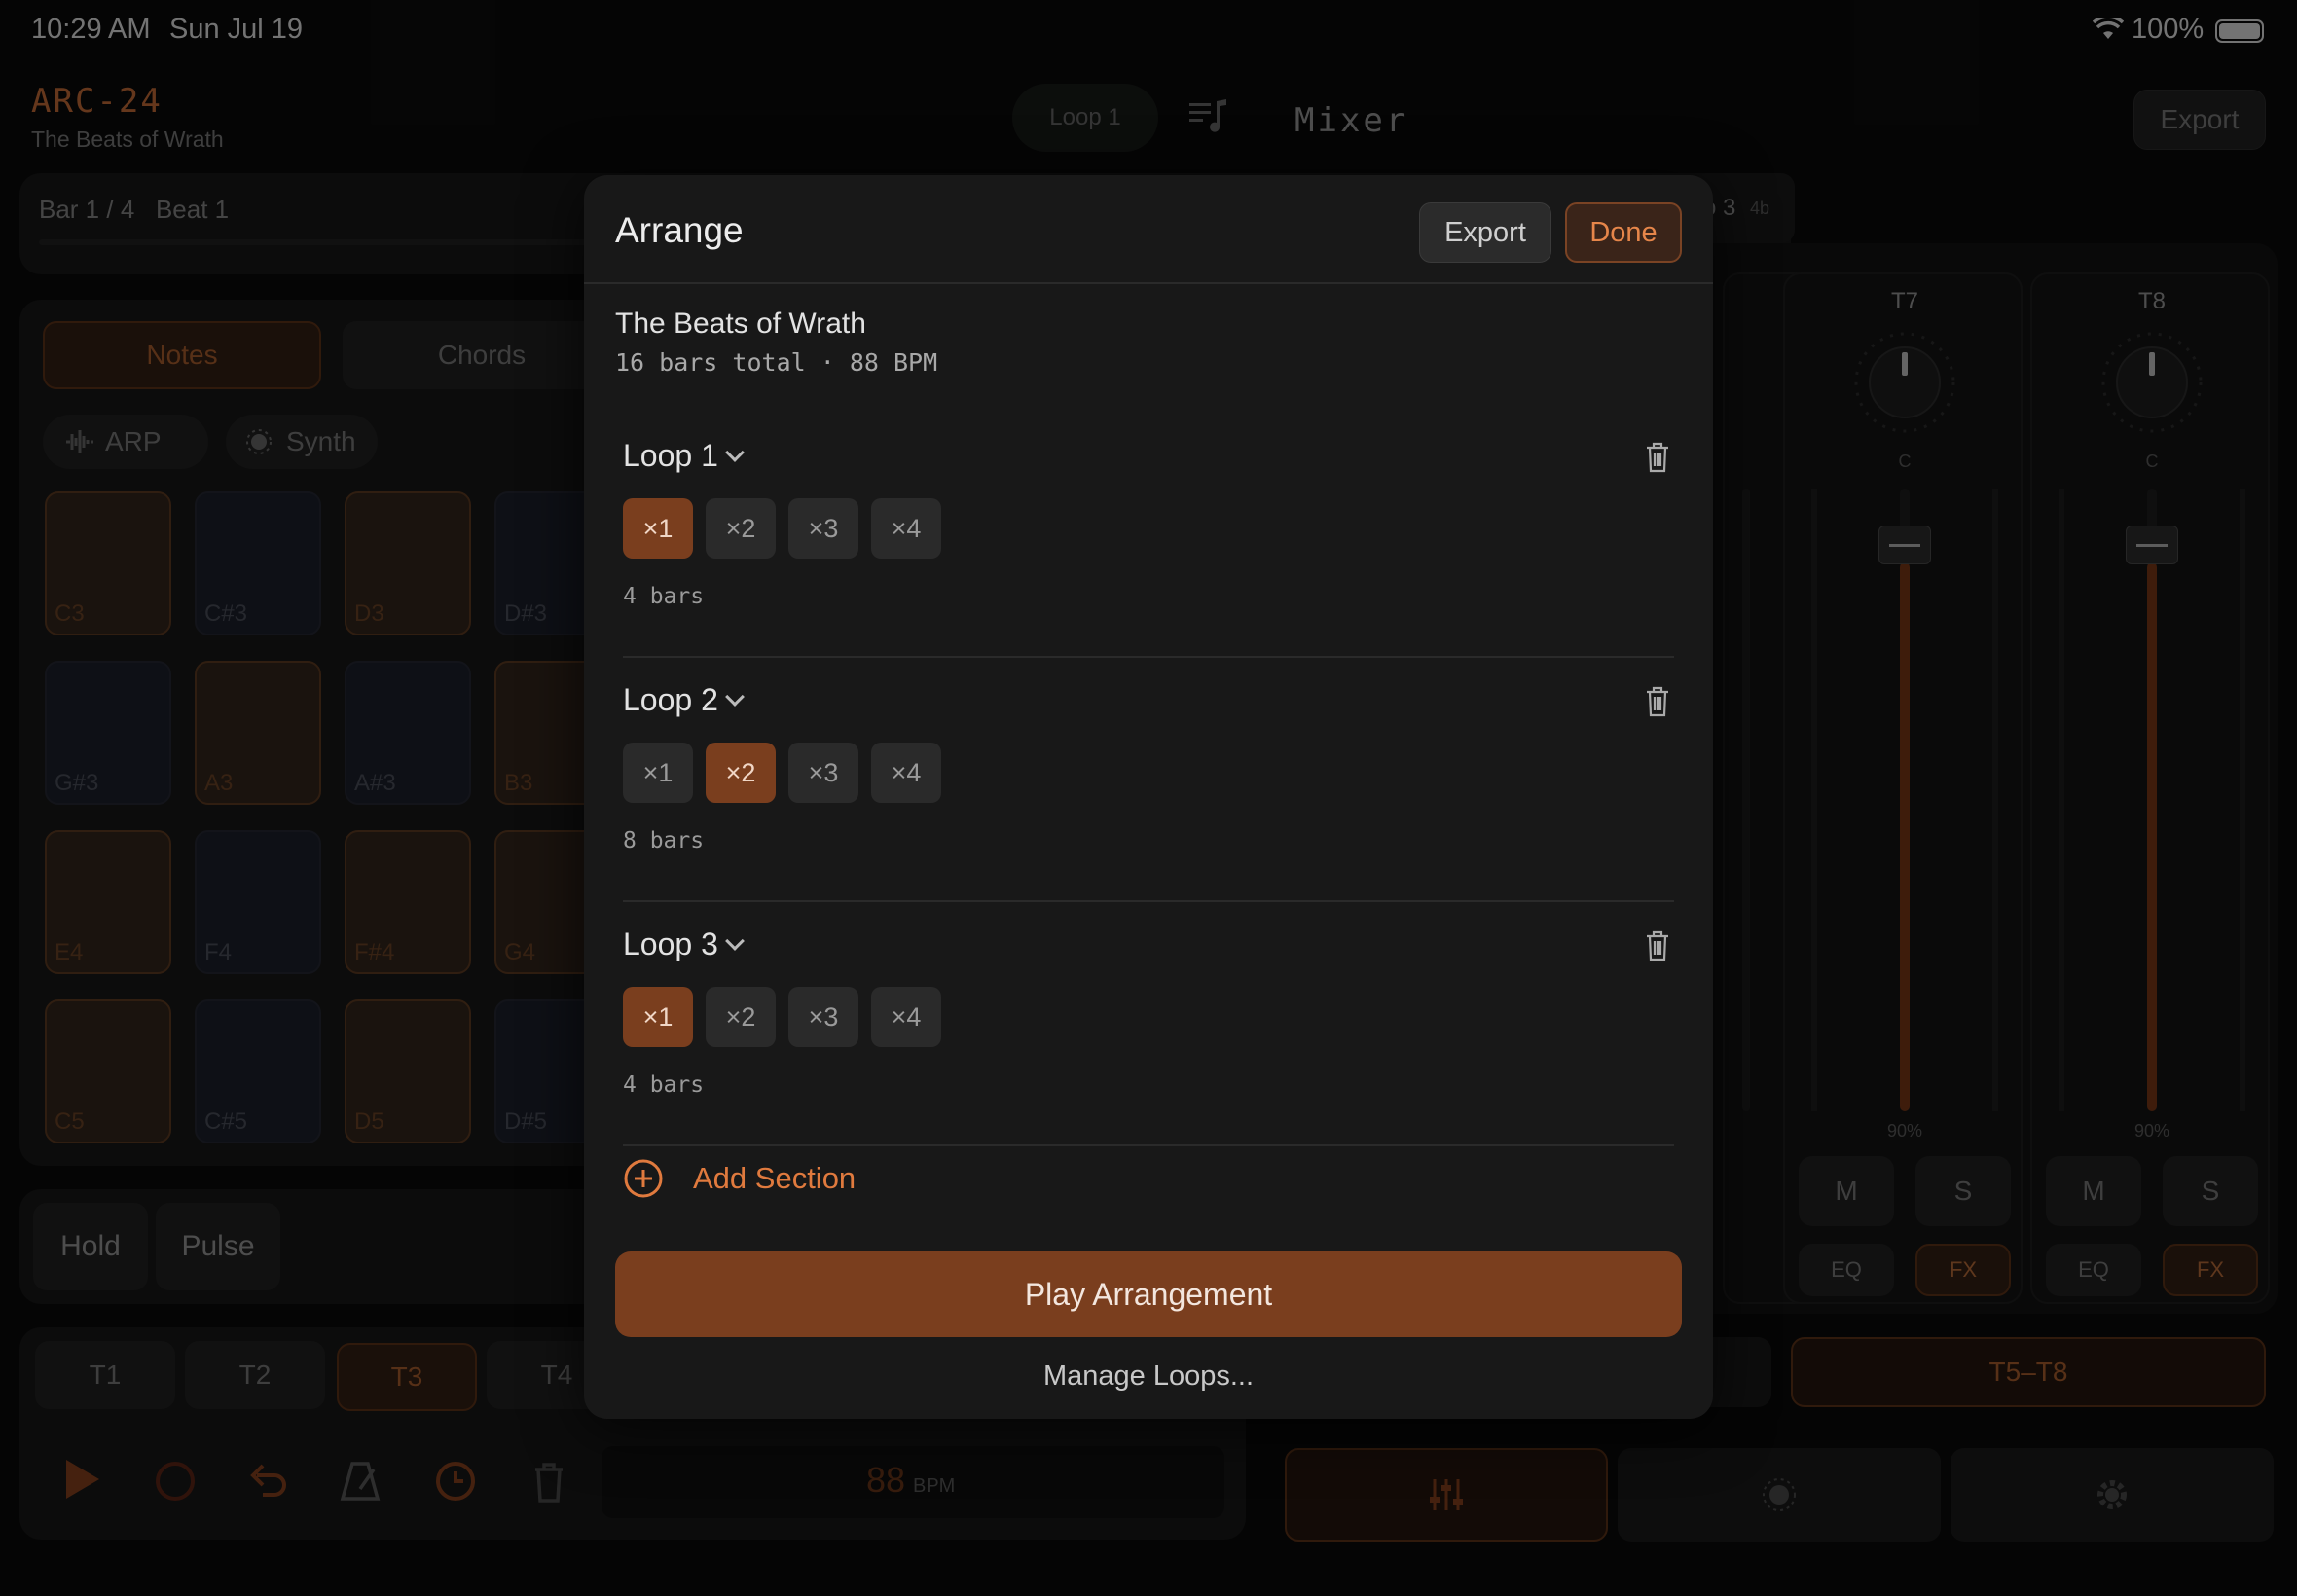 The height and width of the screenshot is (1596, 2297). Describe the element at coordinates (518, 783) in the screenshot. I see `pad-label: B3` at that location.